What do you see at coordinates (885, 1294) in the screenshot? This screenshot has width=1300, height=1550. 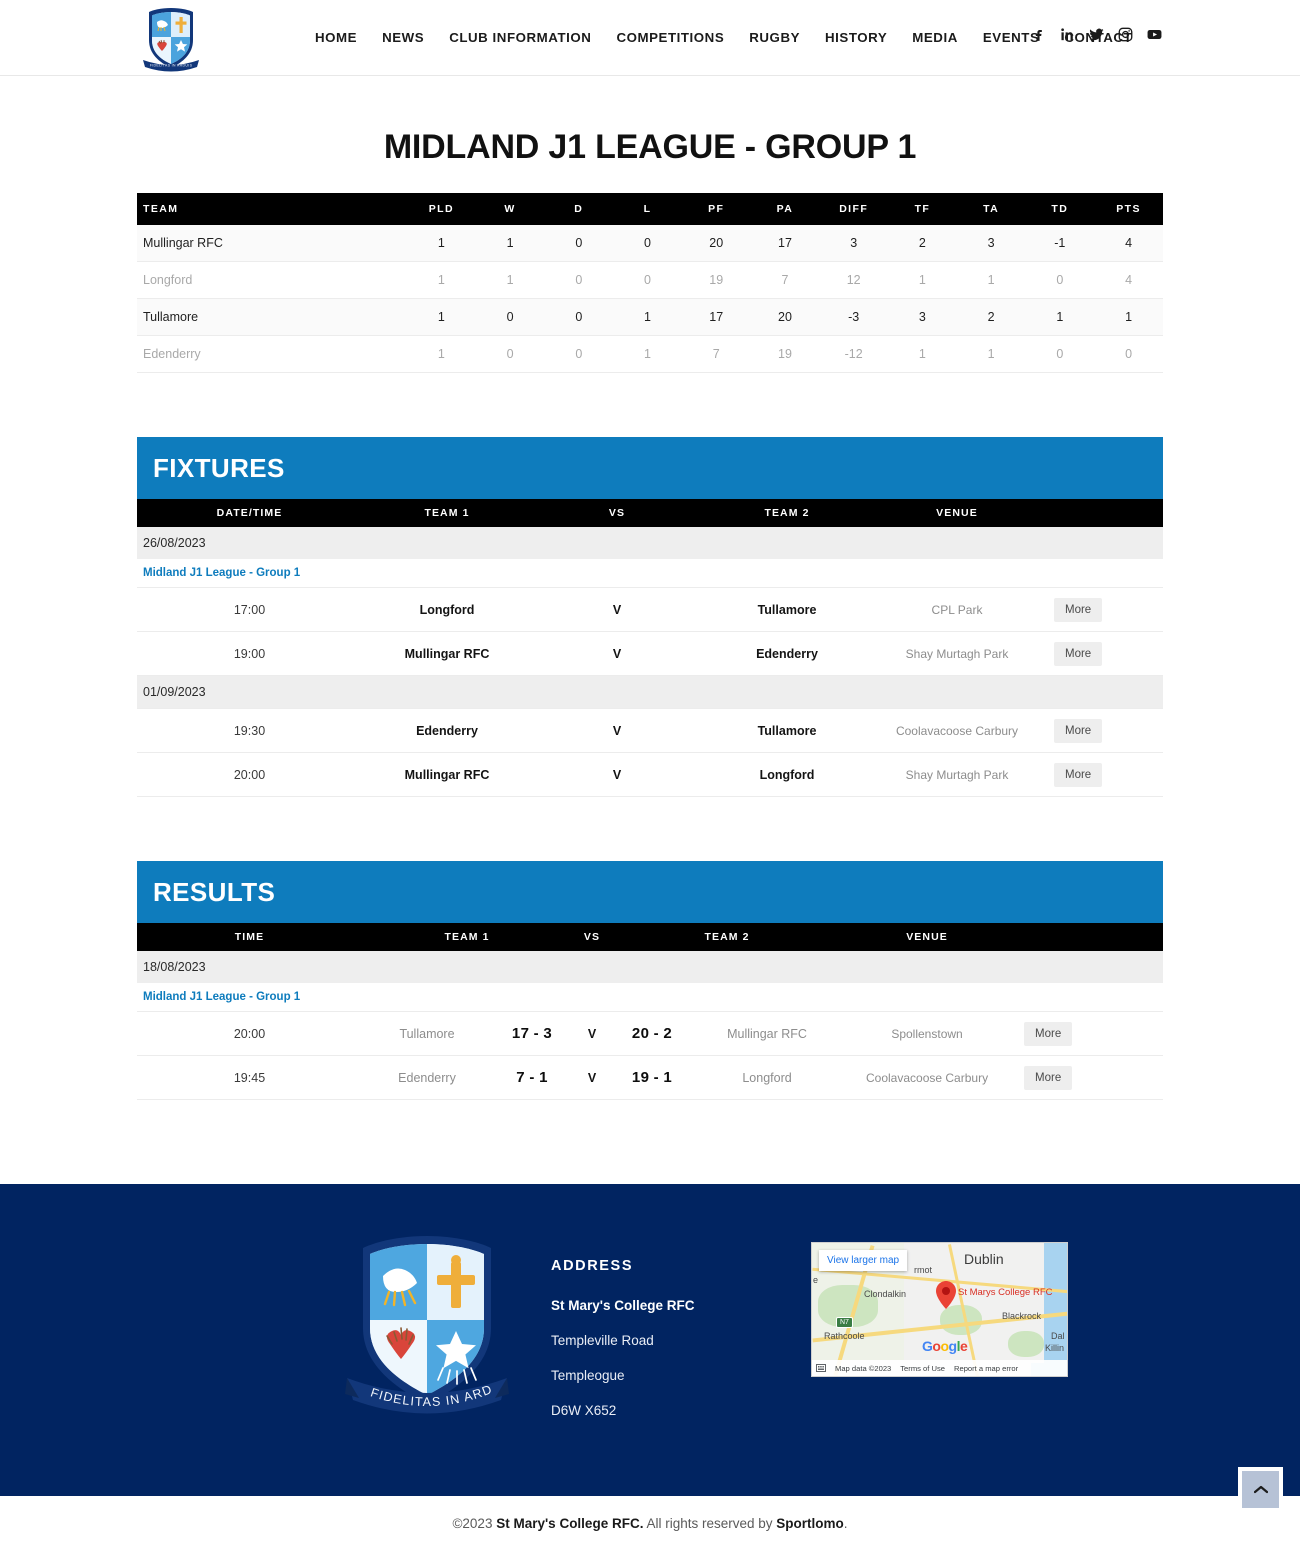 I see `map-place-label: Clondalkin` at bounding box center [885, 1294].